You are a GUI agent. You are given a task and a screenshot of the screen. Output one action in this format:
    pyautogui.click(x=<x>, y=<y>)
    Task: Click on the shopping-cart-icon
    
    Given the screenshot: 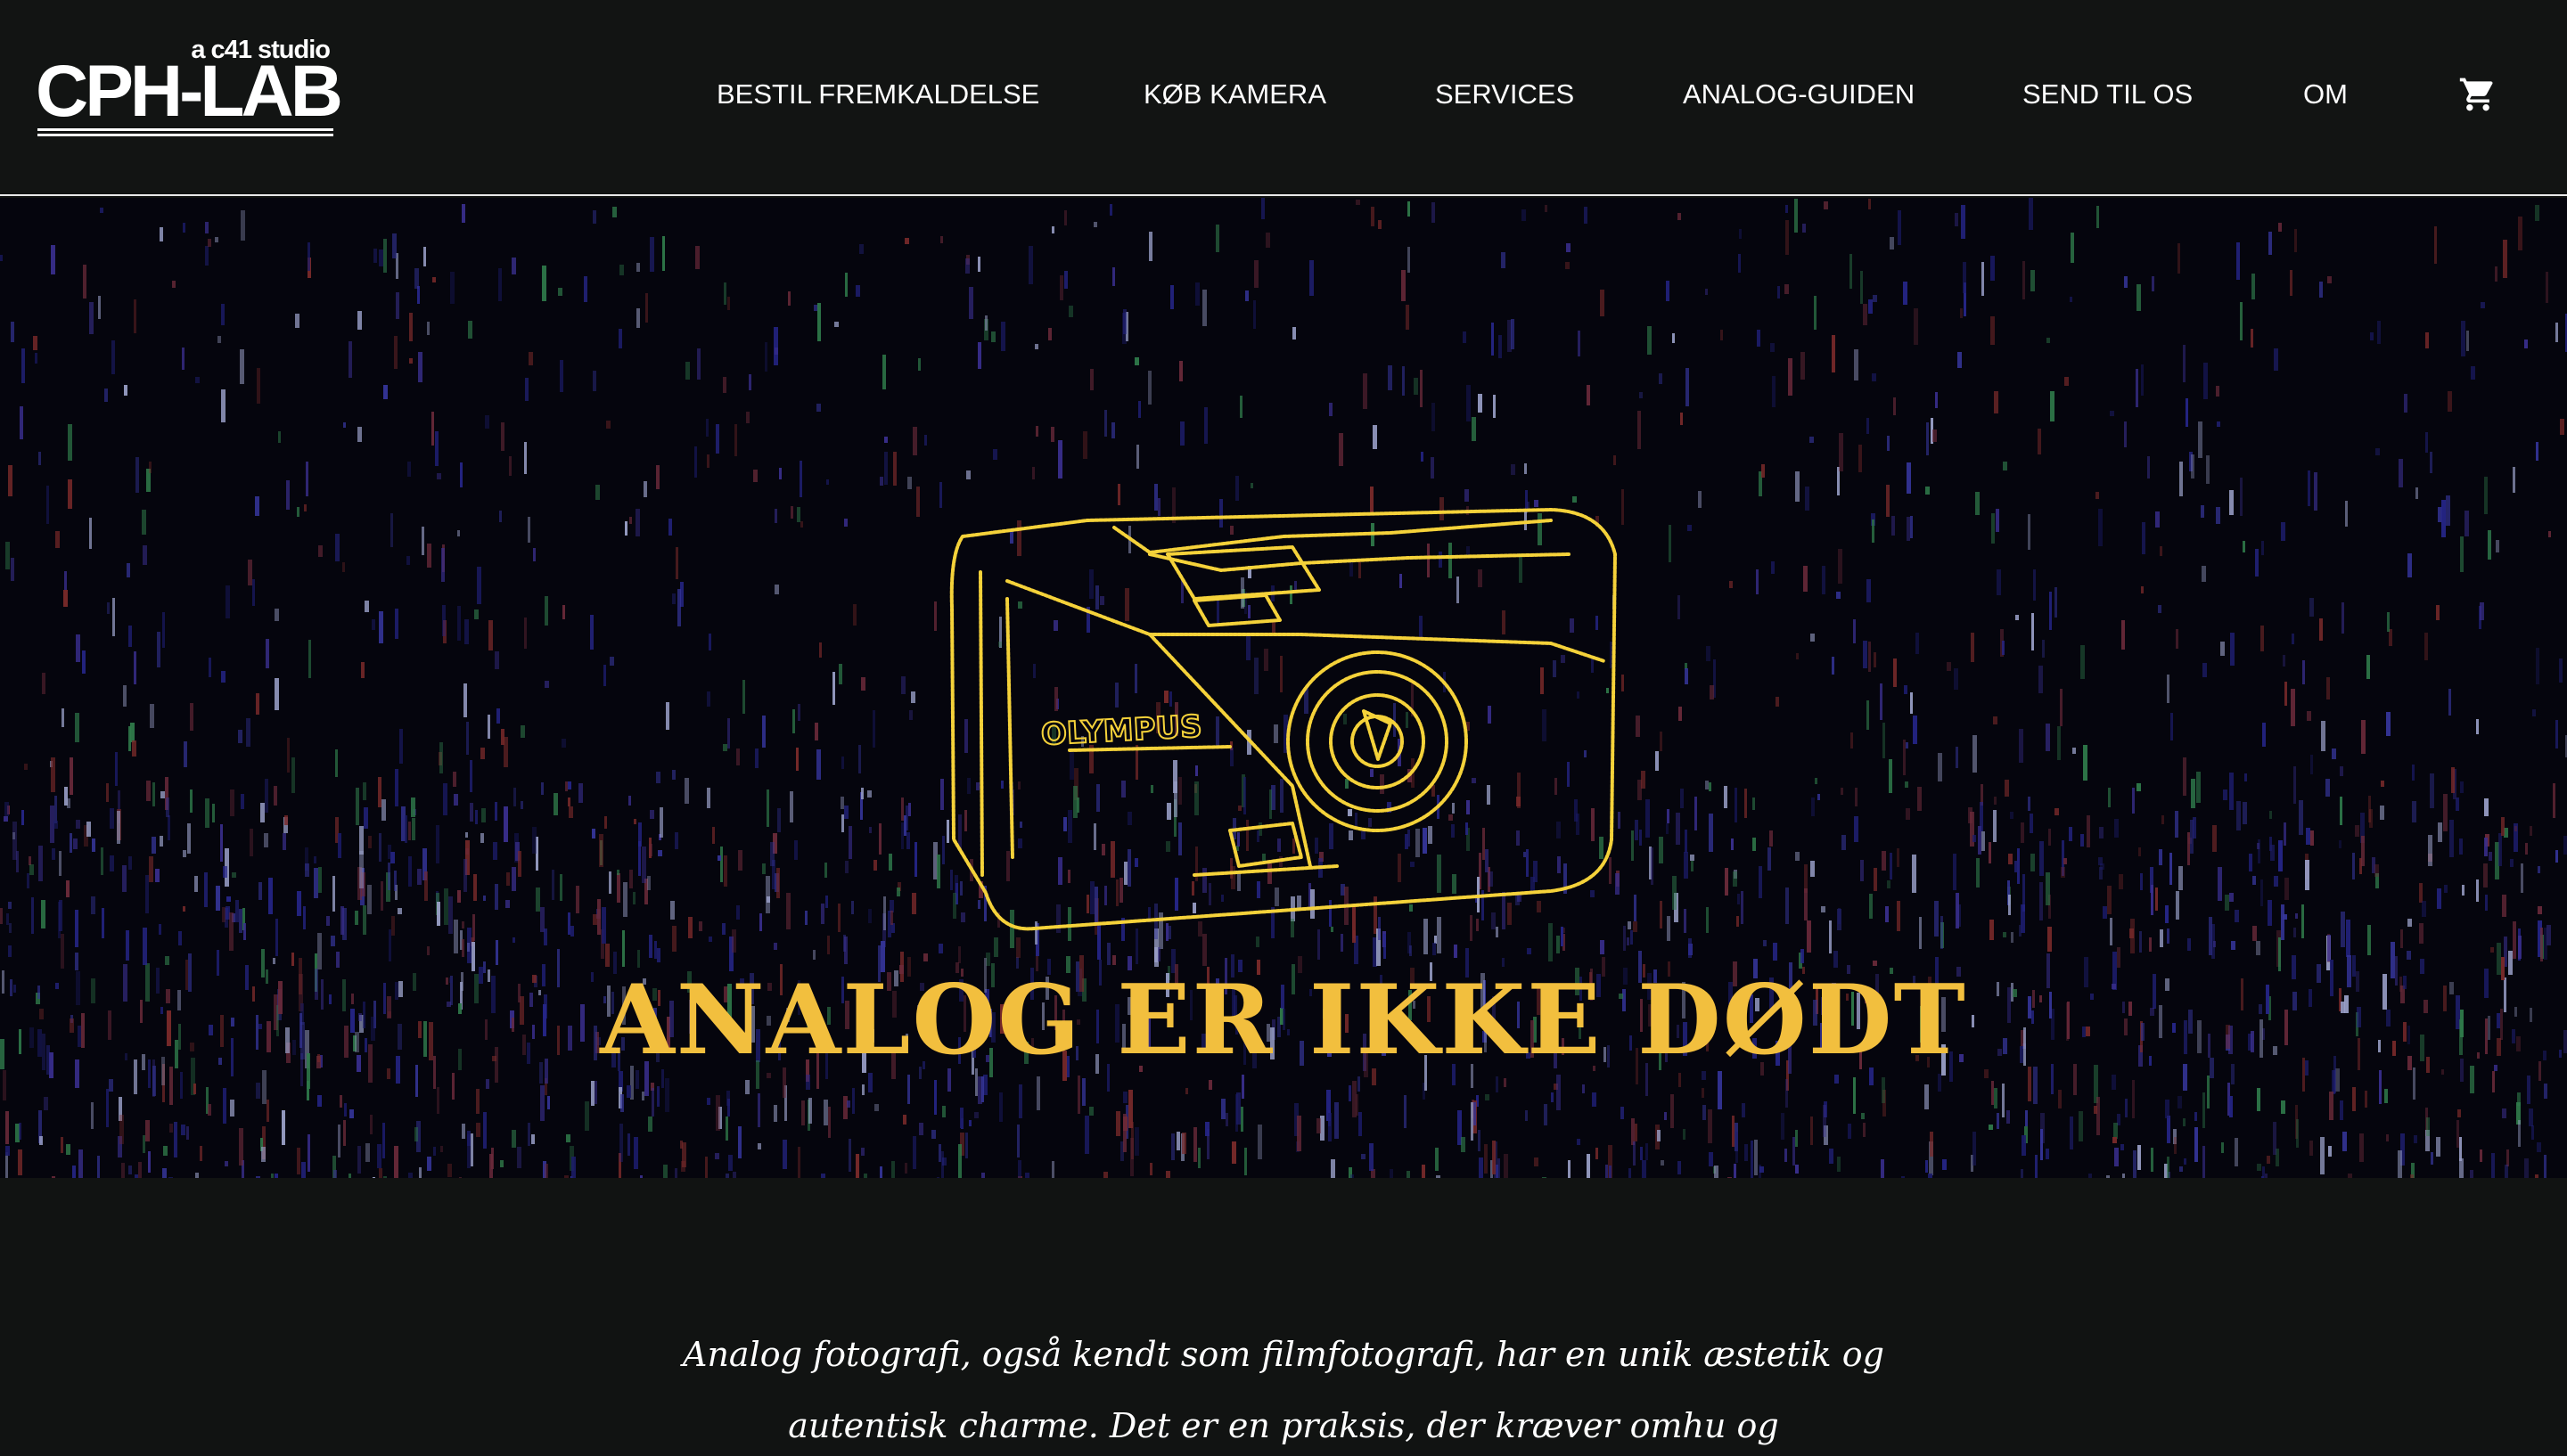 What is the action you would take?
    pyautogui.click(x=2478, y=94)
    